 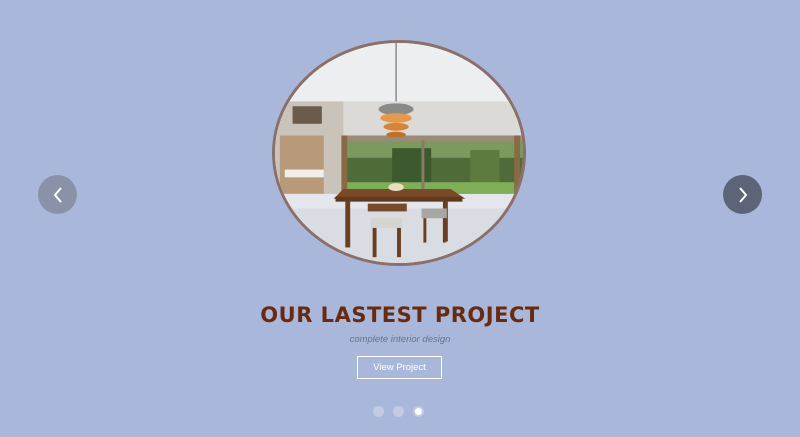 I want to click on next-slide-button, so click(x=742, y=194).